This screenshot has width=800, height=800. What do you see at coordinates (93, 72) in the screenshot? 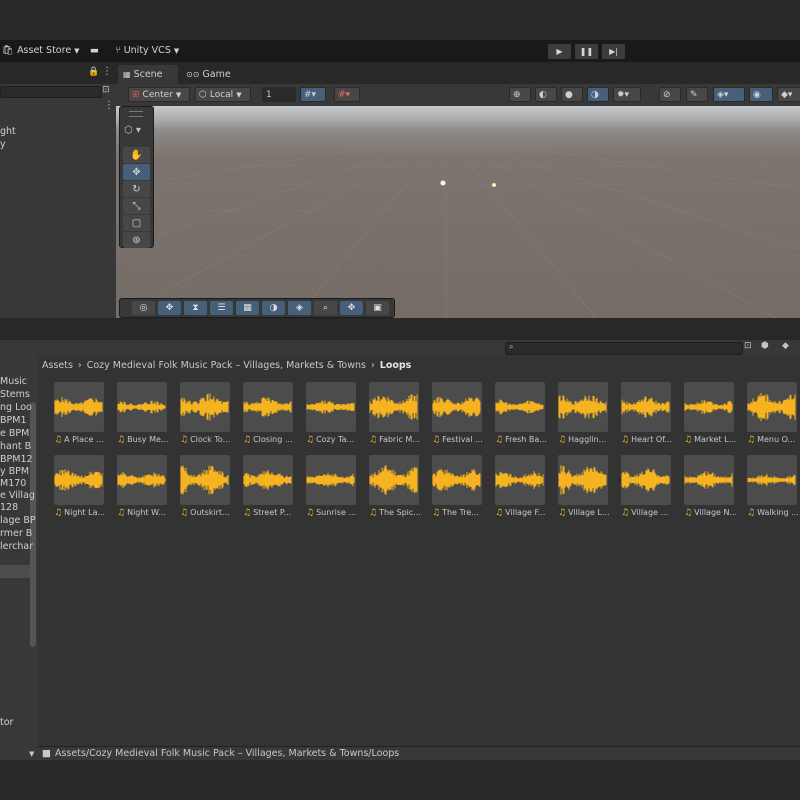
I see `lock-icon: 🔒` at bounding box center [93, 72].